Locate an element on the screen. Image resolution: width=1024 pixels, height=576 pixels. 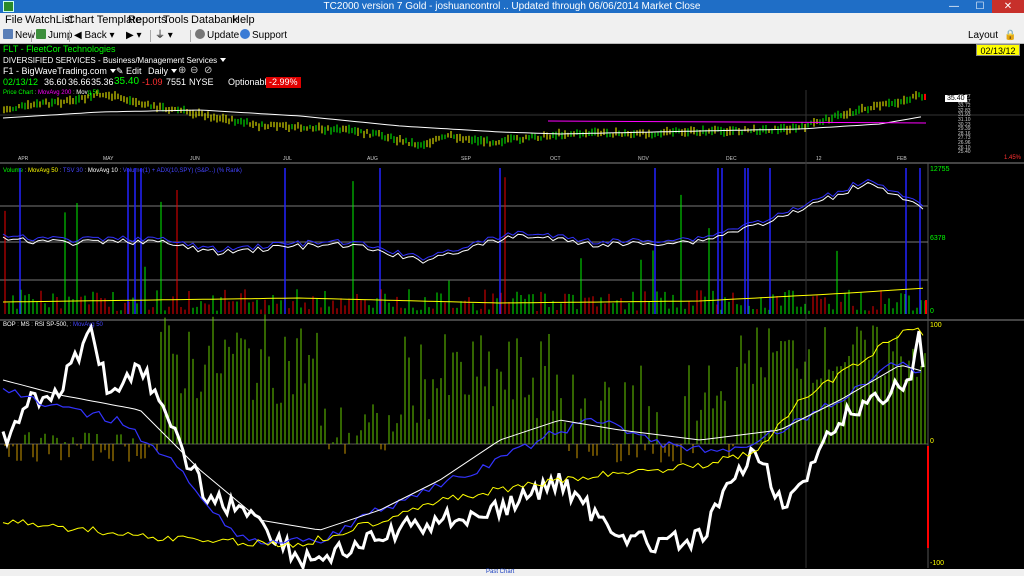
filter-icon: ⏚ ▾ is located at coordinates (164, 35).